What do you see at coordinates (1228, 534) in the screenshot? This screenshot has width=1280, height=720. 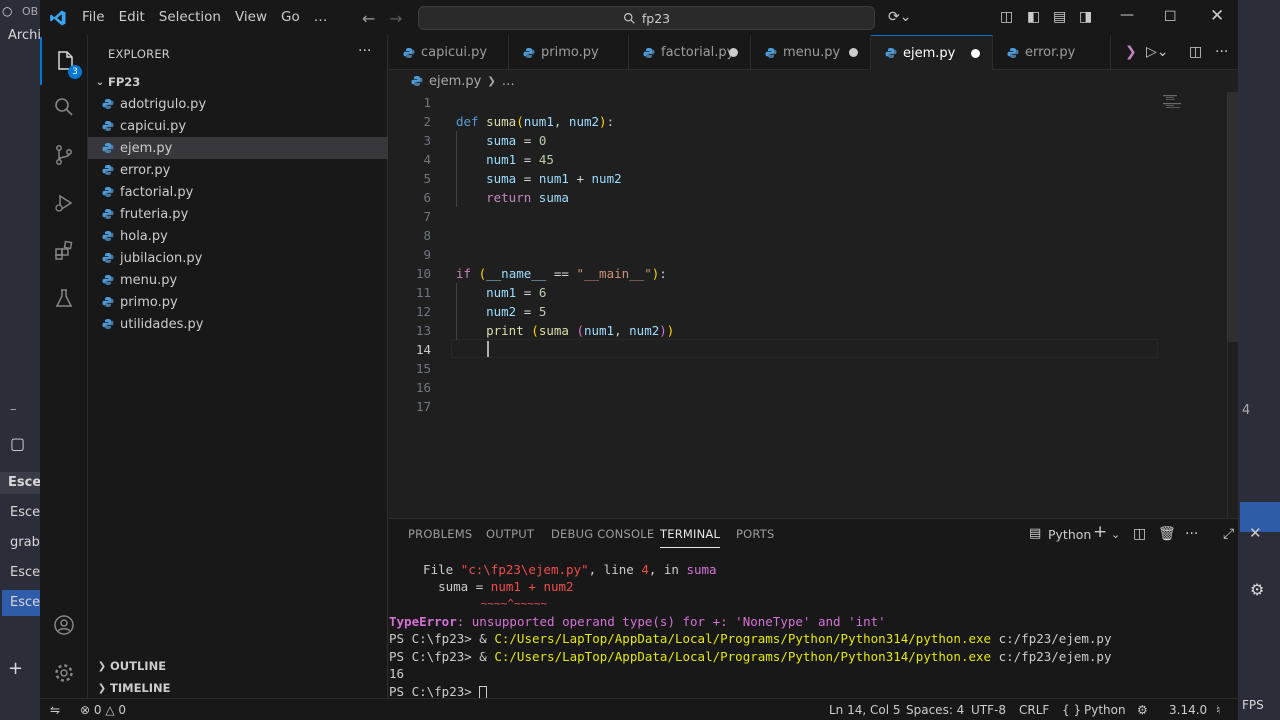 I see `maximize-panel-icon: ⤢` at bounding box center [1228, 534].